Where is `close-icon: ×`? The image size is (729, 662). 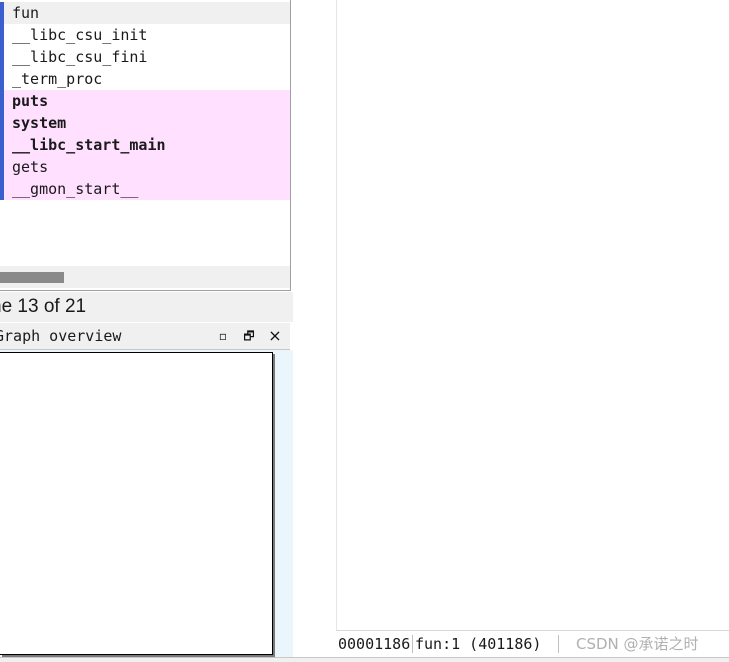 close-icon: × is located at coordinates (275, 336).